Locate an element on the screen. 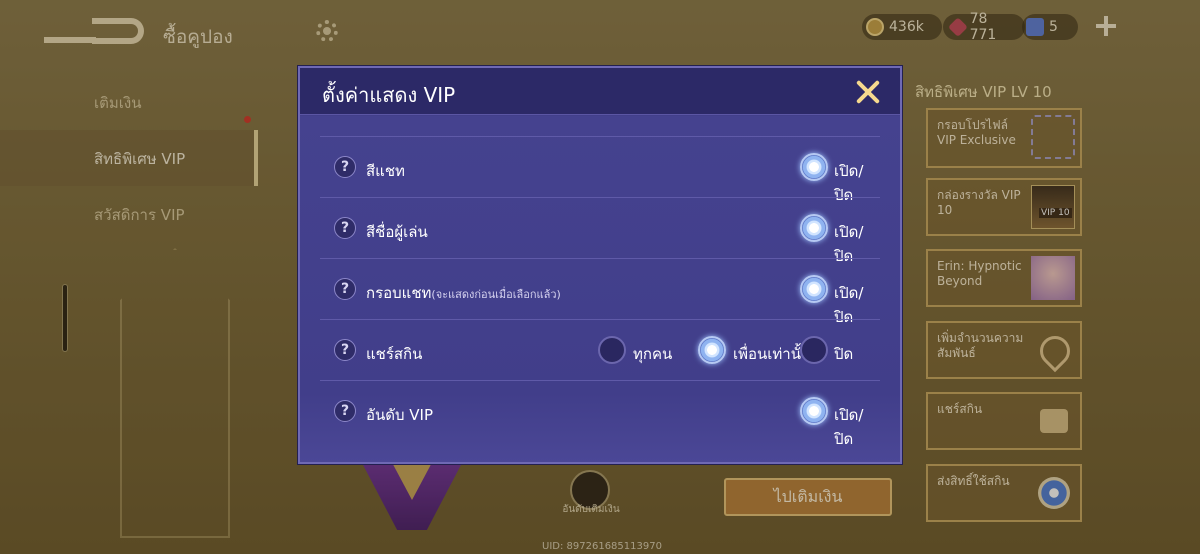  share-skin-option-everyone is located at coordinates (612, 350).